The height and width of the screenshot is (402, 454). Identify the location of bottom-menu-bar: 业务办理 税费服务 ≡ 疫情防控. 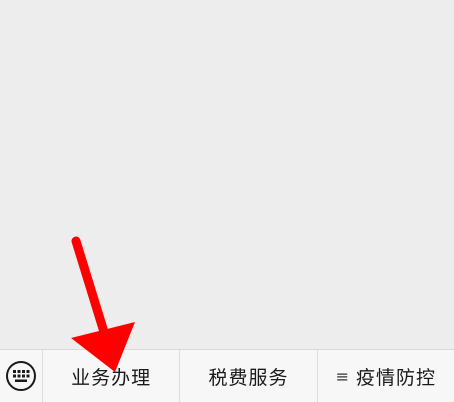
(227, 375).